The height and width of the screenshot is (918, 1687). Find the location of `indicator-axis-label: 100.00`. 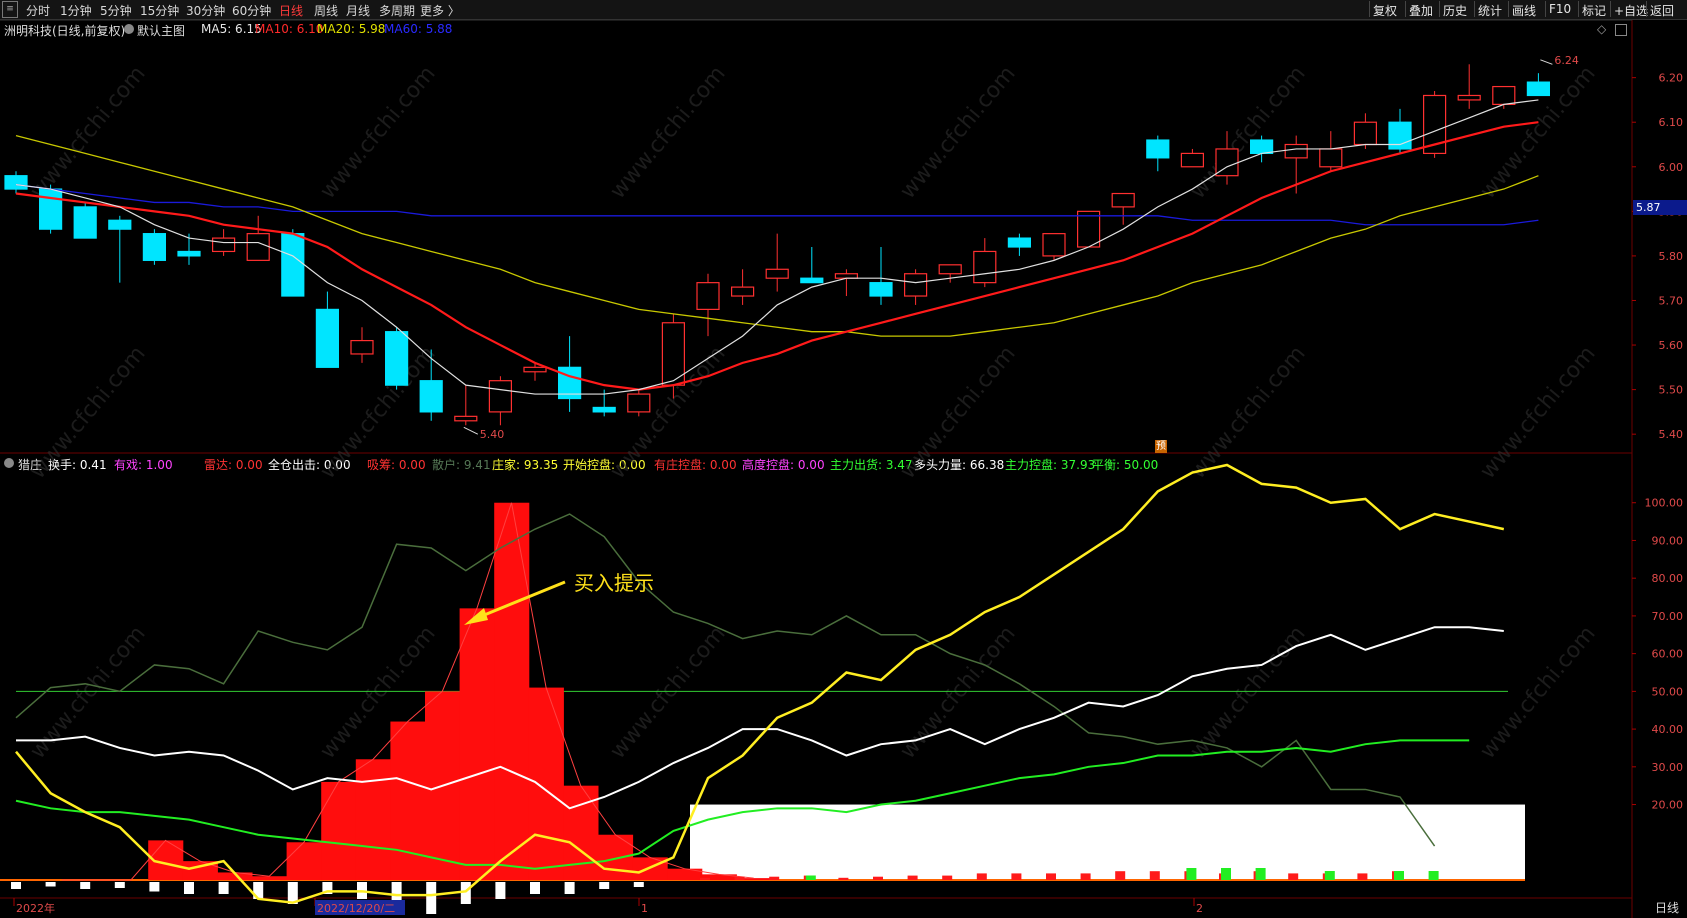

indicator-axis-label: 100.00 is located at coordinates (1664, 503).